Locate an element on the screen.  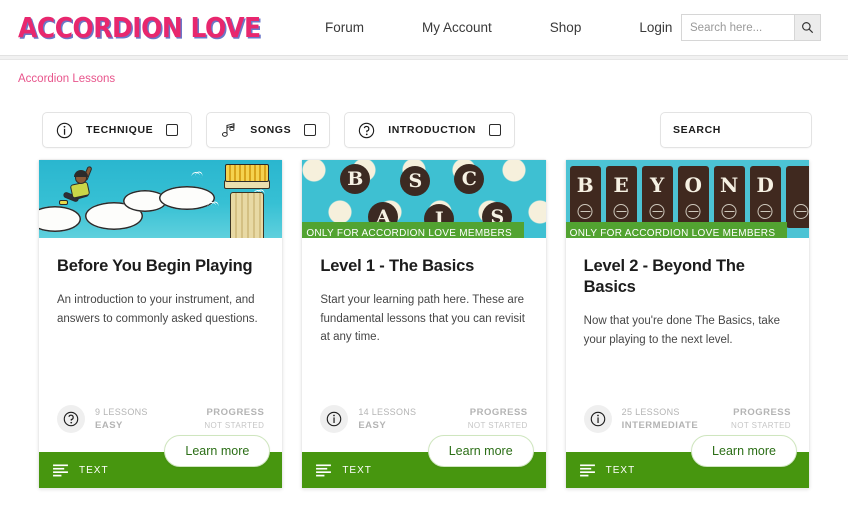
nav-item-my-account: My Account is located at coordinates (457, 27).